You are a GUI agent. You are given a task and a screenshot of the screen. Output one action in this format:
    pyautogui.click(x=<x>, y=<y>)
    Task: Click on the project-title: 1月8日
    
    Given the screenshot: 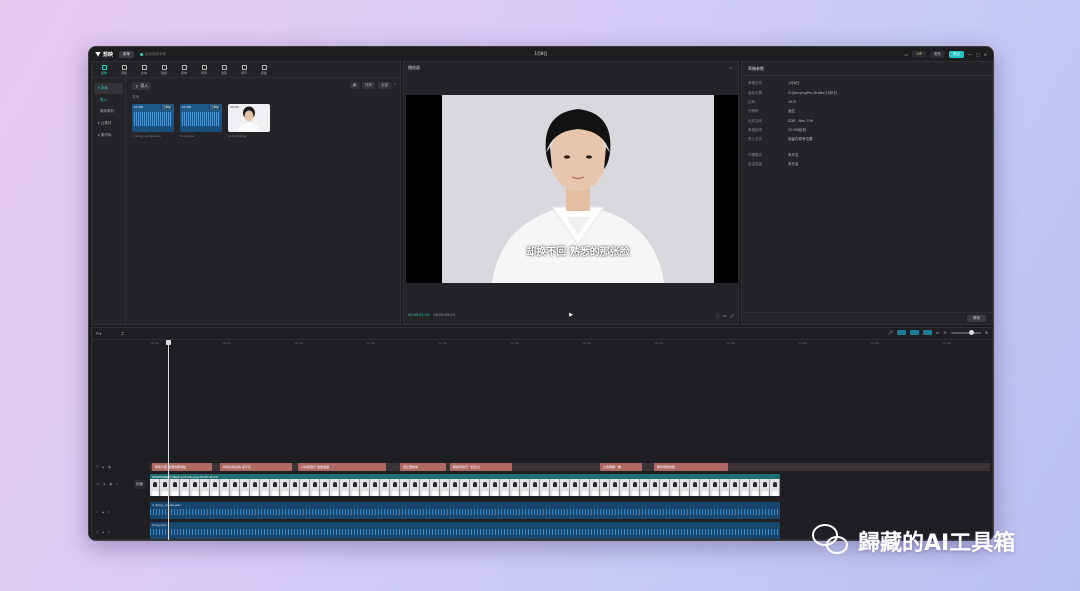 What is the action you would take?
    pyautogui.click(x=541, y=53)
    